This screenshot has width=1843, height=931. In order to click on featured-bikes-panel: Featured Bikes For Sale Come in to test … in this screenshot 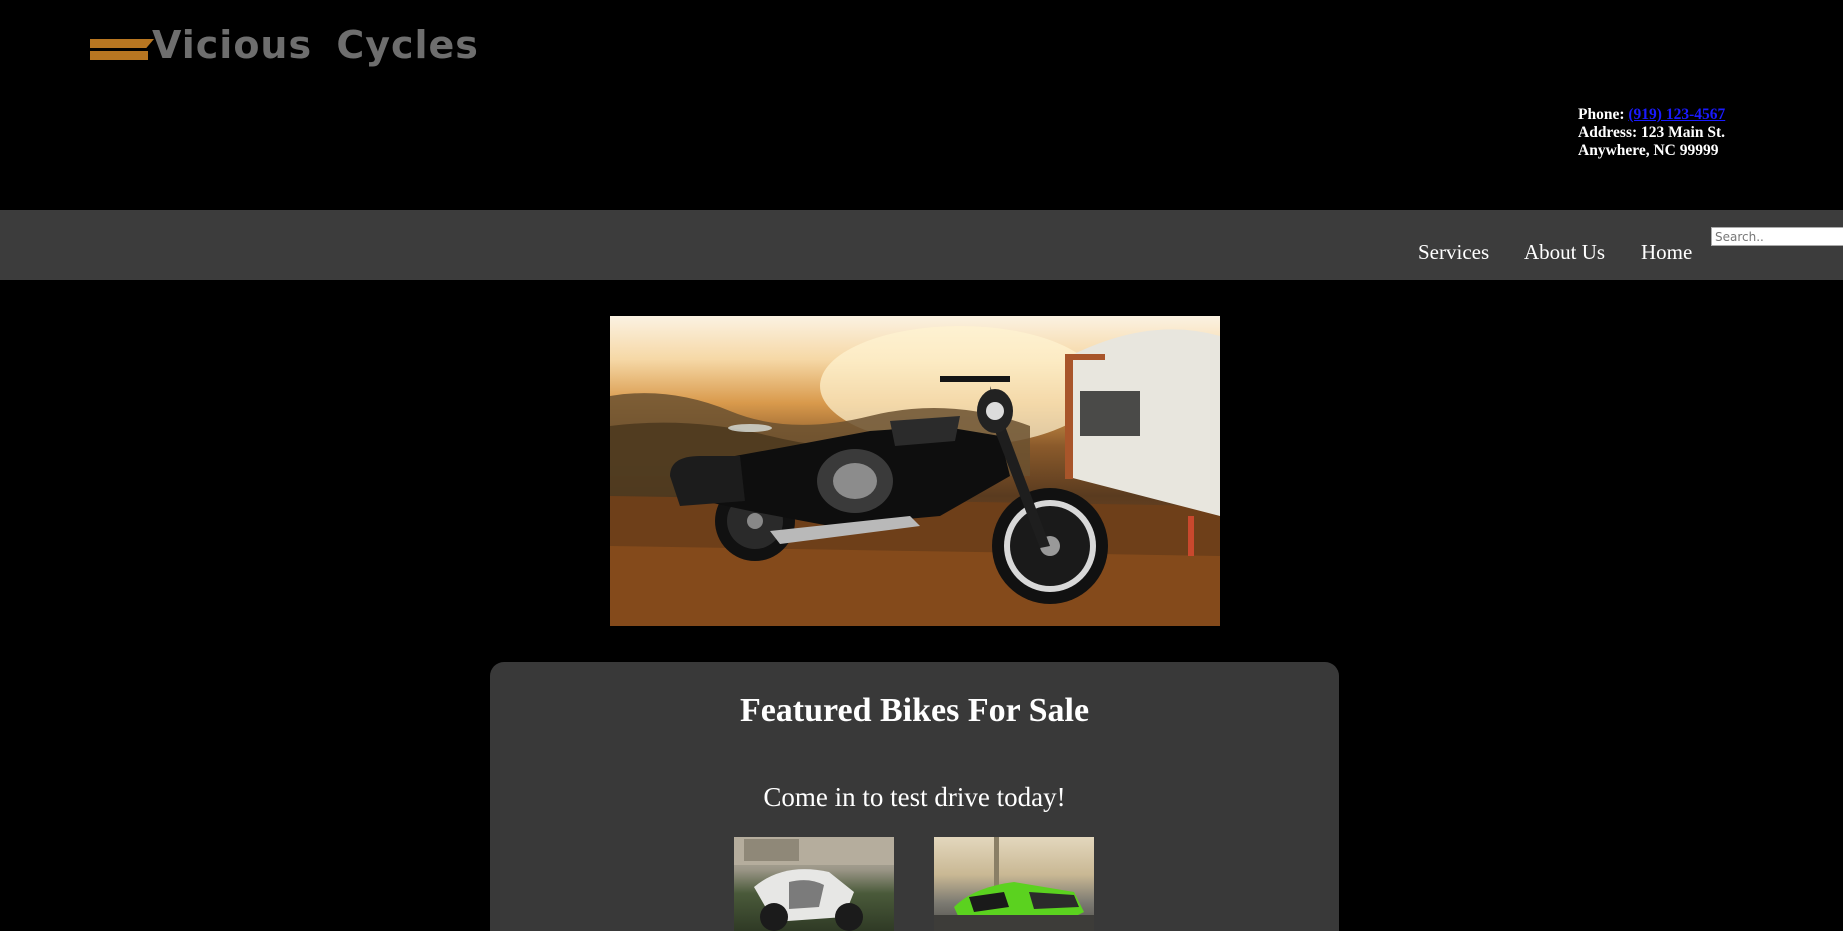, I will do `click(914, 796)`.